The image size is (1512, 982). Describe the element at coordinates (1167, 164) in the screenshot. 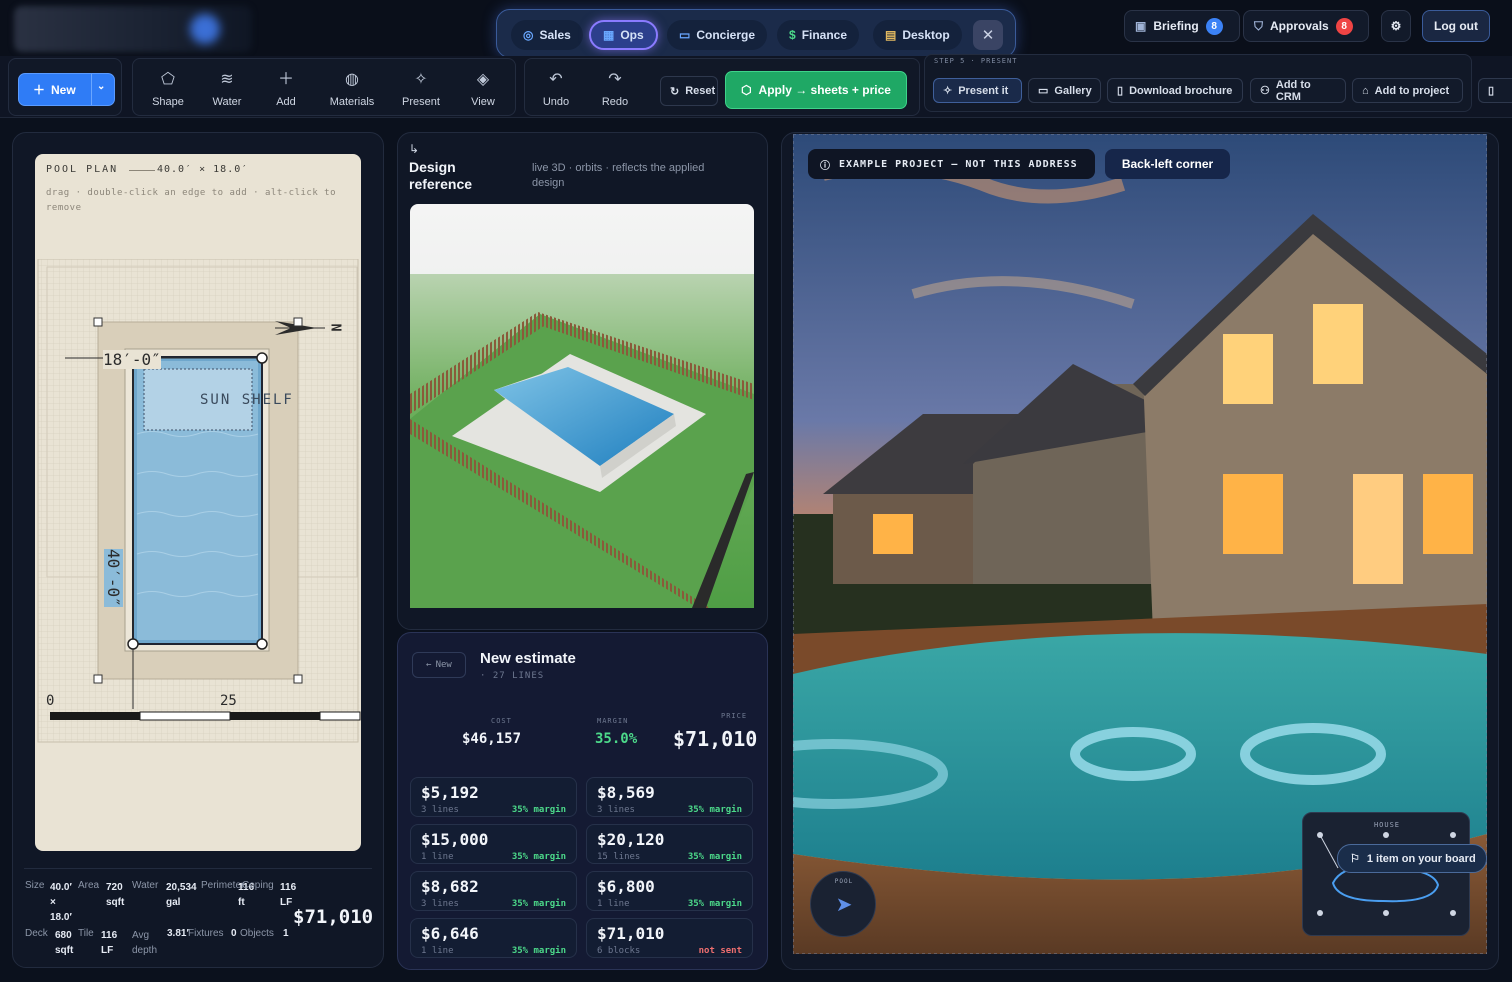

I see `view-angle-label: Back-left corner` at that location.